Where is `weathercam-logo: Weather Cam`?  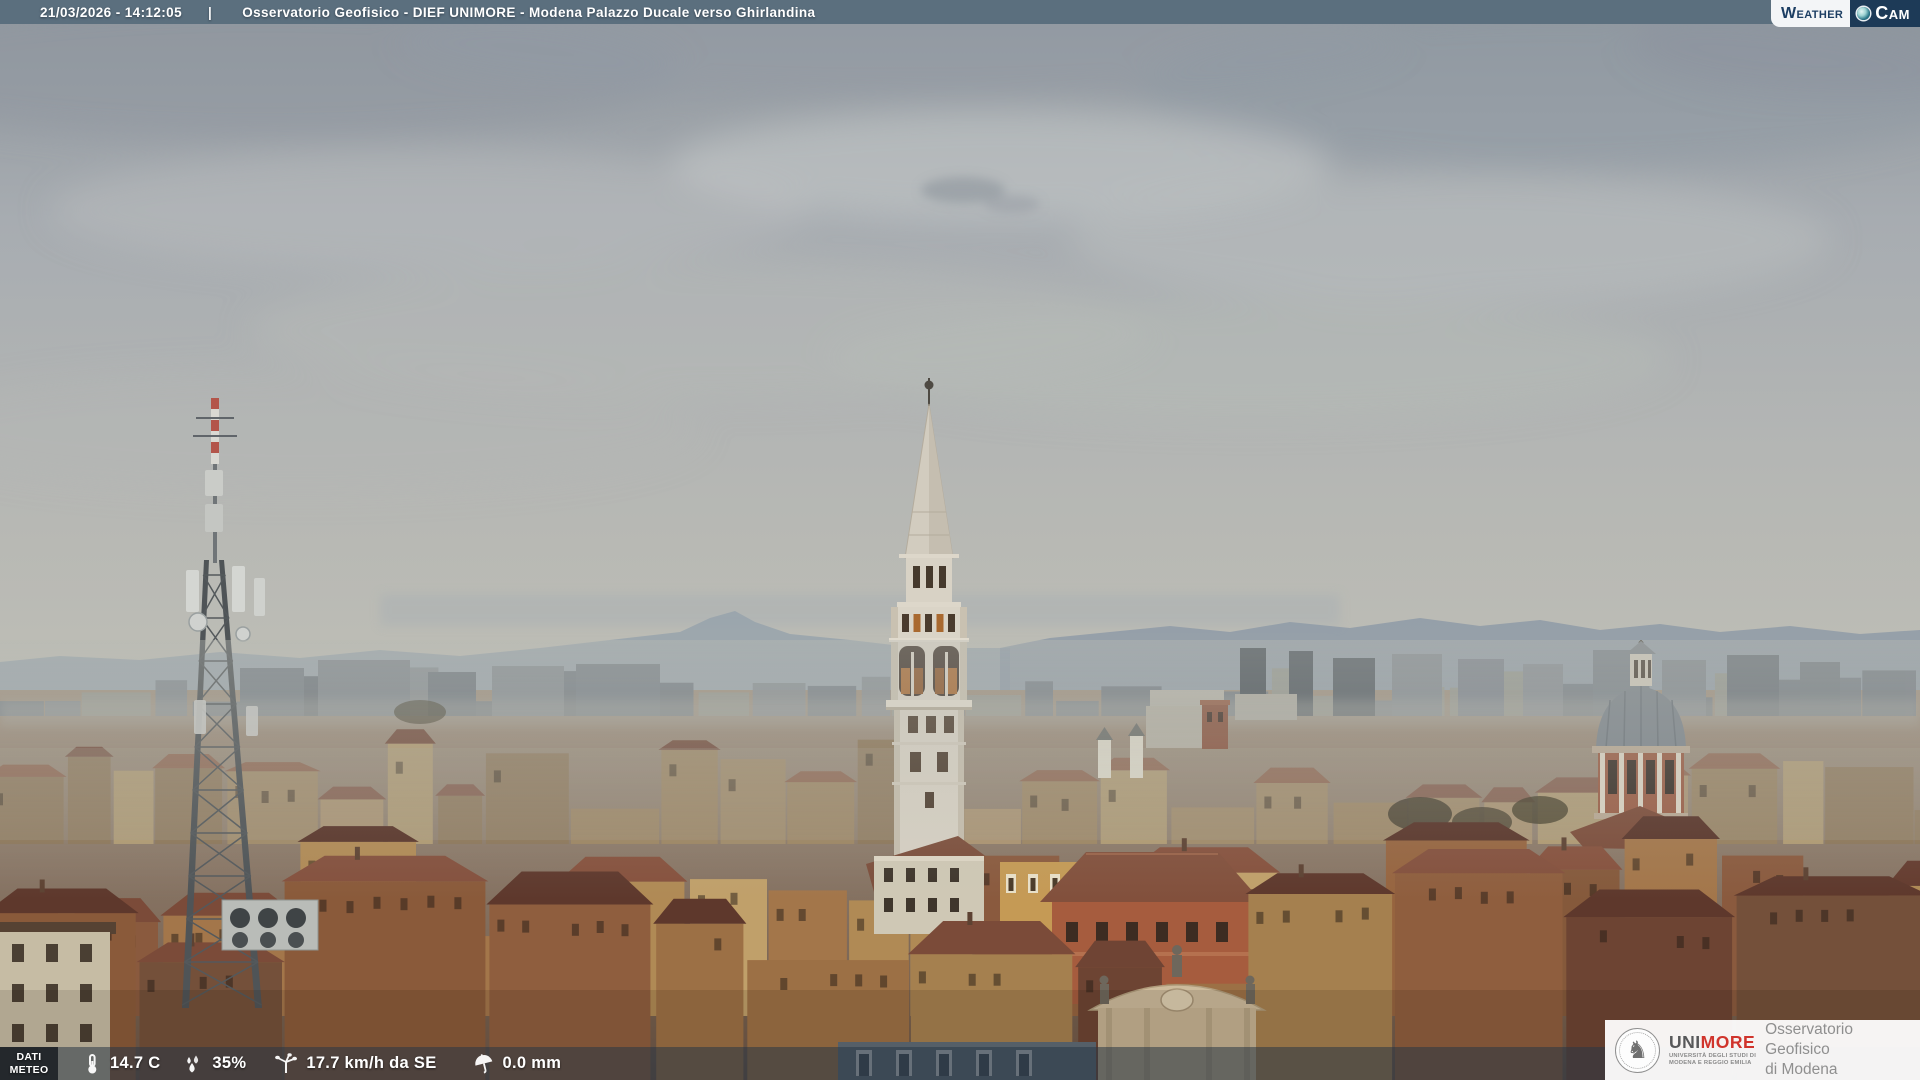 weathercam-logo: Weather Cam is located at coordinates (1845, 13).